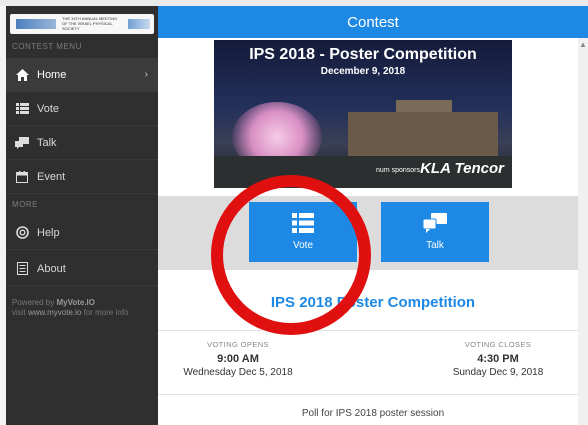  What do you see at coordinates (435, 245) in the screenshot?
I see `talk-button-label: Talk` at bounding box center [435, 245].